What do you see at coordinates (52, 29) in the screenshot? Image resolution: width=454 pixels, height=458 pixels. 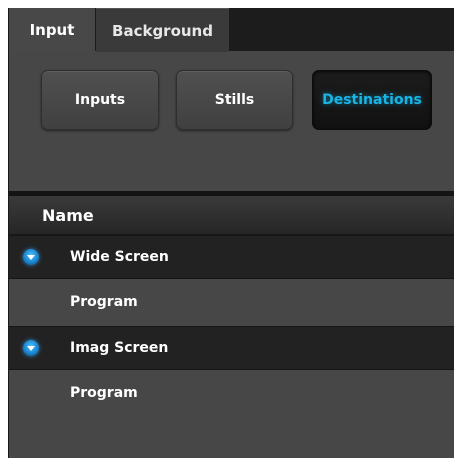 I see `tab-input: Input` at bounding box center [52, 29].